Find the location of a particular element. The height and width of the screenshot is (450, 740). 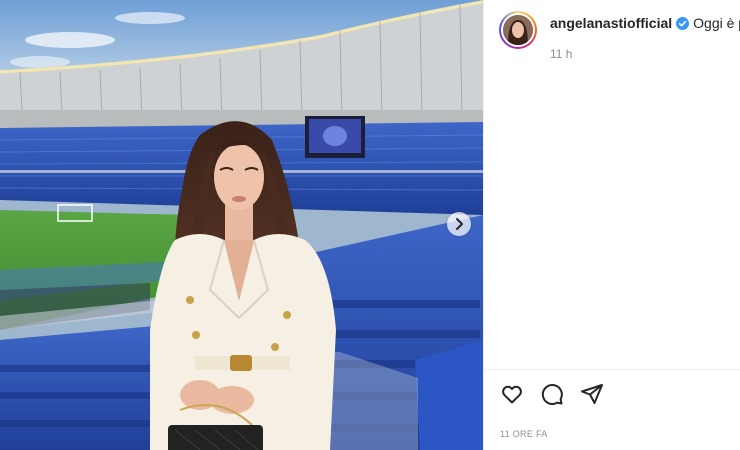

post-caption: angelanastiofficial Oggi è pi is located at coordinates (645, 23).